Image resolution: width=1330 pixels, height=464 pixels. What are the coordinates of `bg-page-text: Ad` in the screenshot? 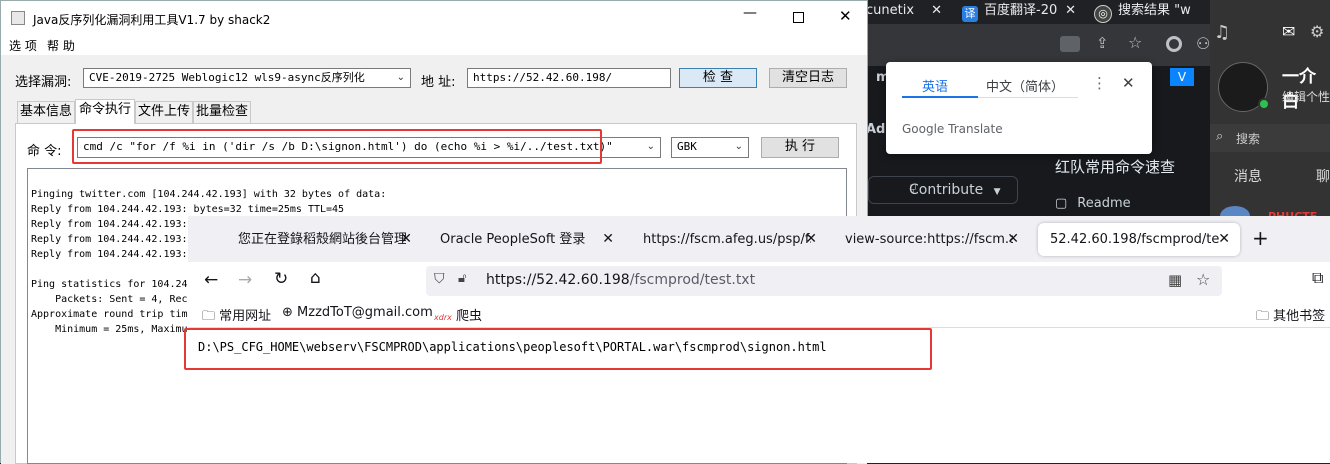 It's located at (876, 129).